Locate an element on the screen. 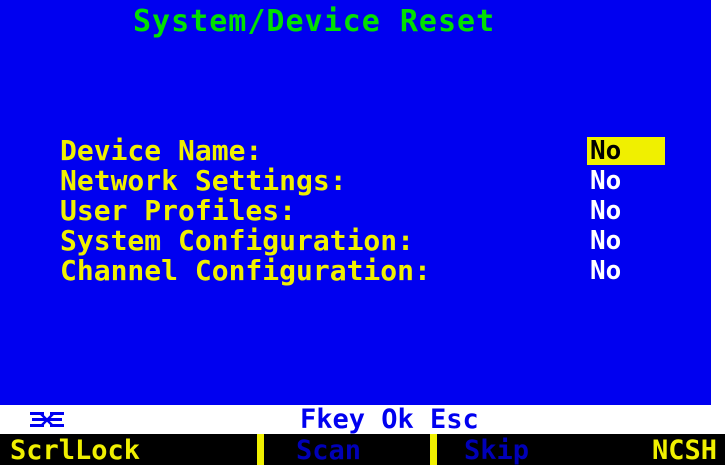 Image resolution: width=725 pixels, height=465 pixels. option-row-channel-configuration: Channel Configuration: No is located at coordinates (370, 271).